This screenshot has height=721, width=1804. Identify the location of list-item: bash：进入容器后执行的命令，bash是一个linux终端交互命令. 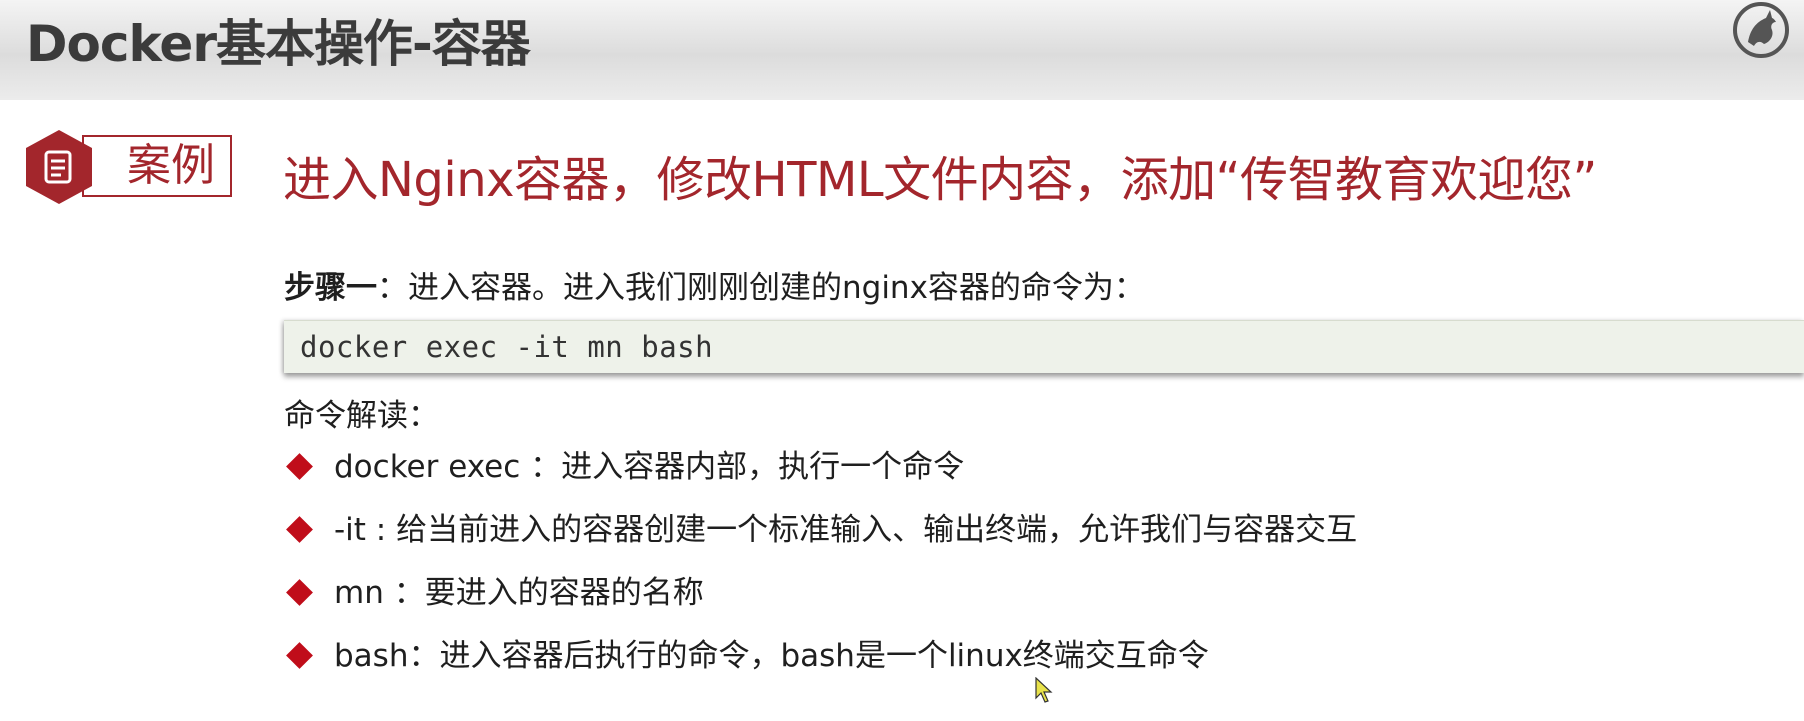
(820, 665).